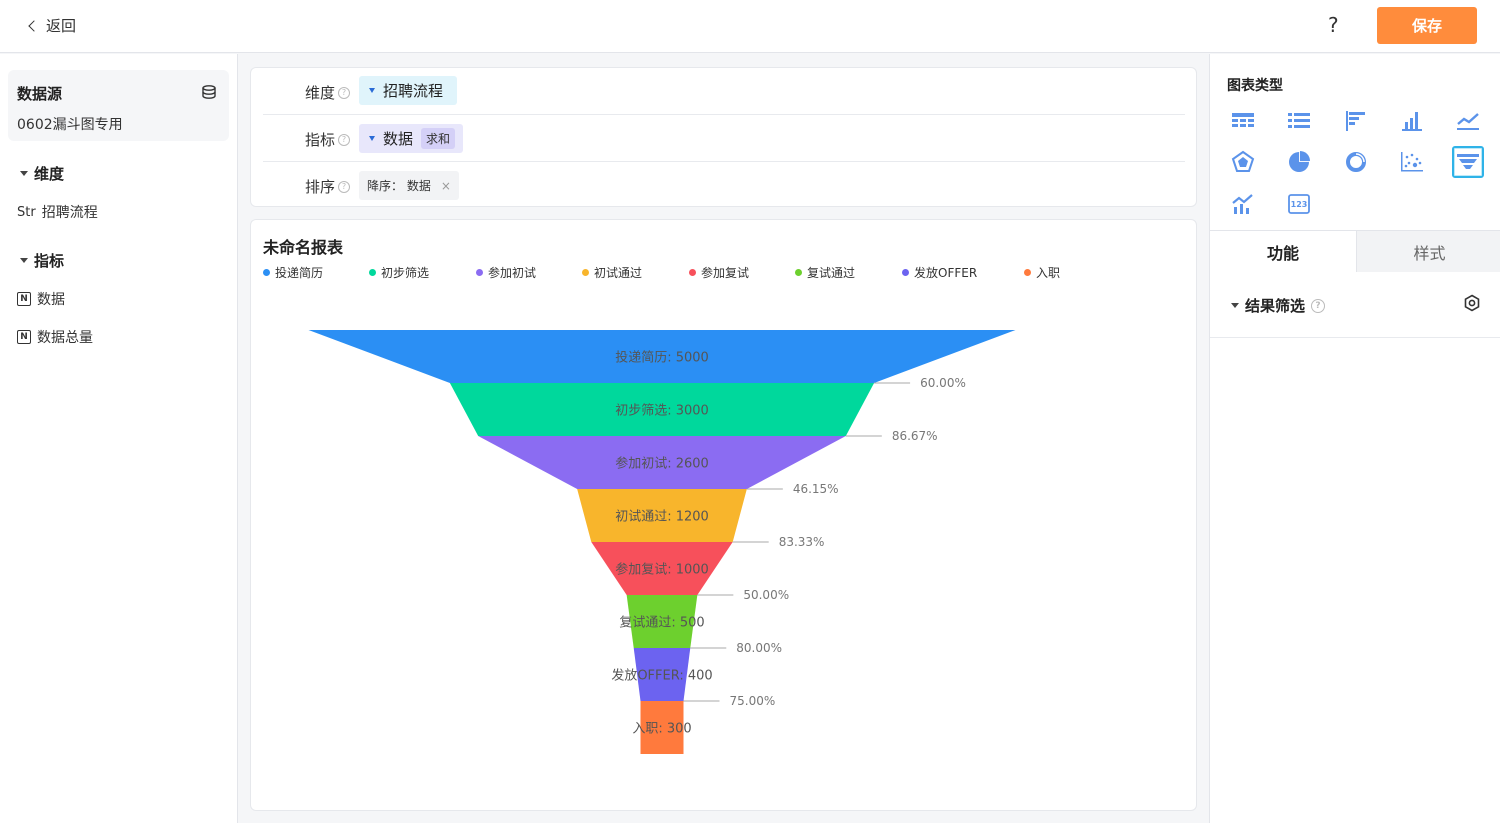 The image size is (1500, 823). I want to click on legend-label: 初试通过, so click(618, 273).